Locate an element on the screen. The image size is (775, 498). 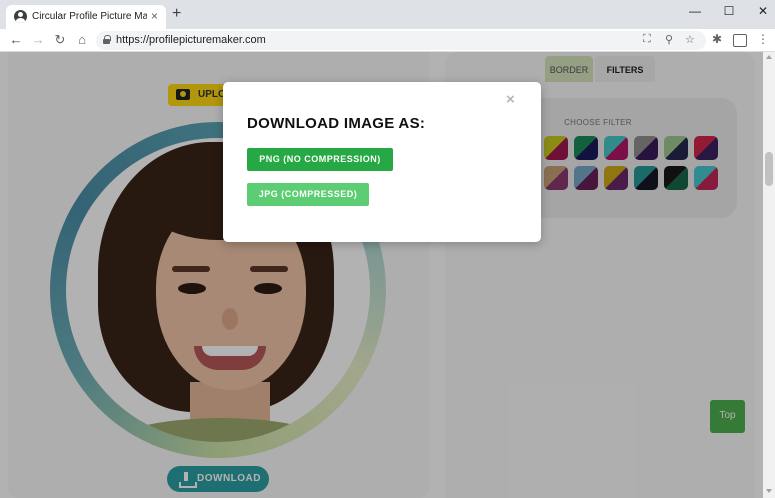
forward-icon: → is located at coordinates (38, 40).